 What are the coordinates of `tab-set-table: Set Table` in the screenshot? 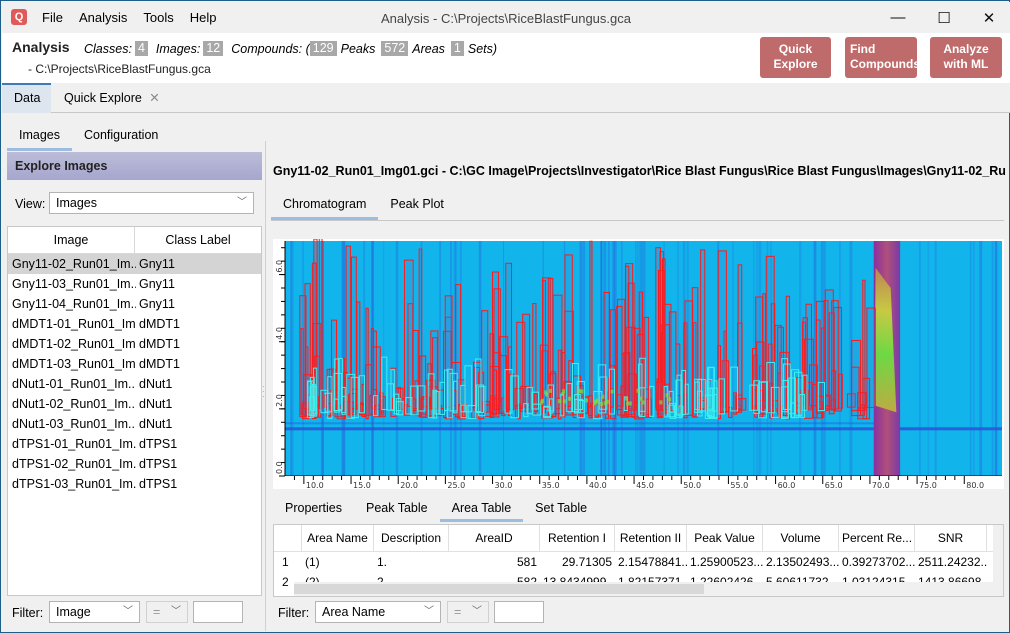 It's located at (561, 509).